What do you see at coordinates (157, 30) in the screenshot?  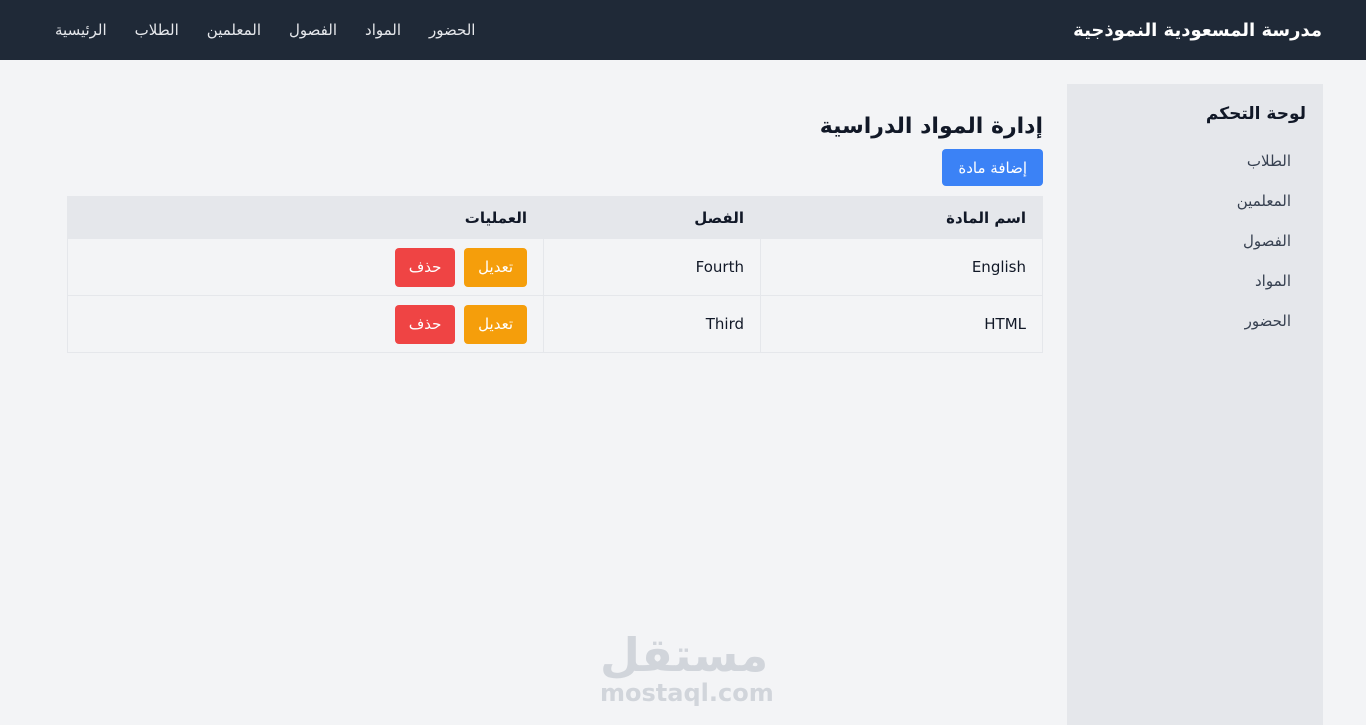 I see `nav-link-students: الطلاب` at bounding box center [157, 30].